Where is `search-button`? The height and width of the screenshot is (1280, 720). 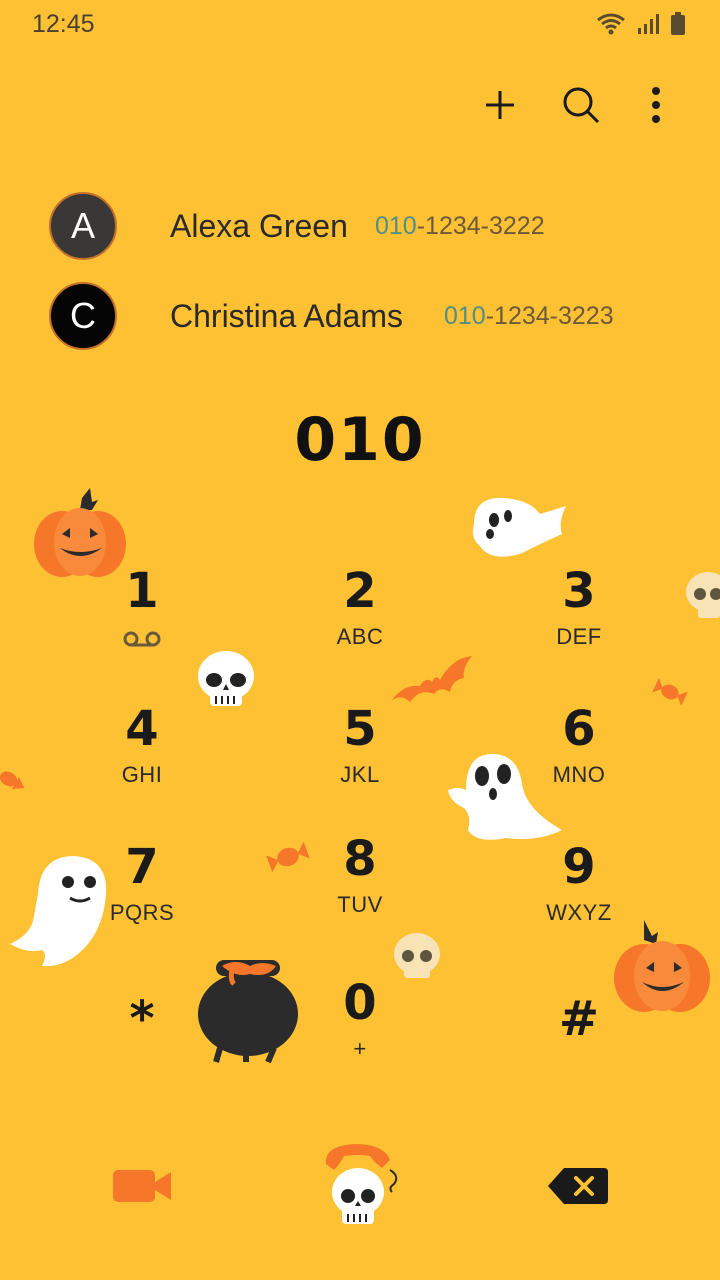
search-button is located at coordinates (581, 105).